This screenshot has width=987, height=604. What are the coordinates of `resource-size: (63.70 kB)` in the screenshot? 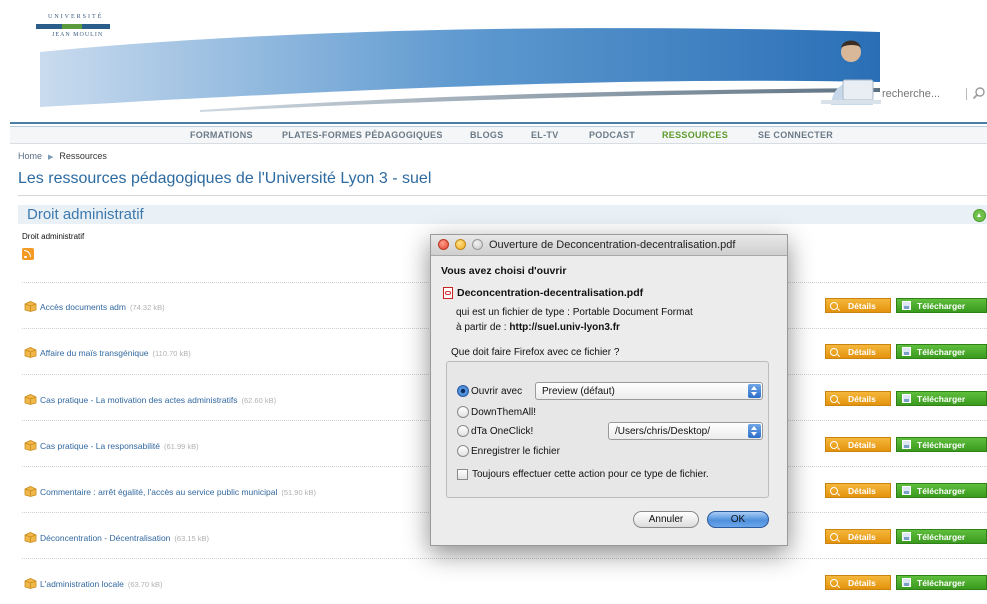 It's located at (145, 584).